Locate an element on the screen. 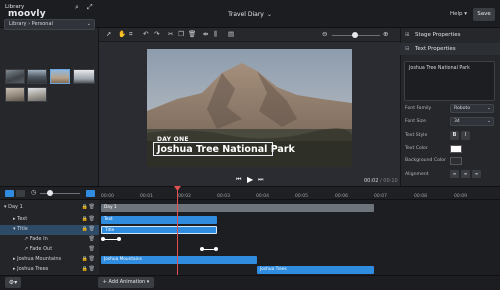 This screenshot has width=500, height=290. add-animation-label: Add Animation is located at coordinates (127, 282).